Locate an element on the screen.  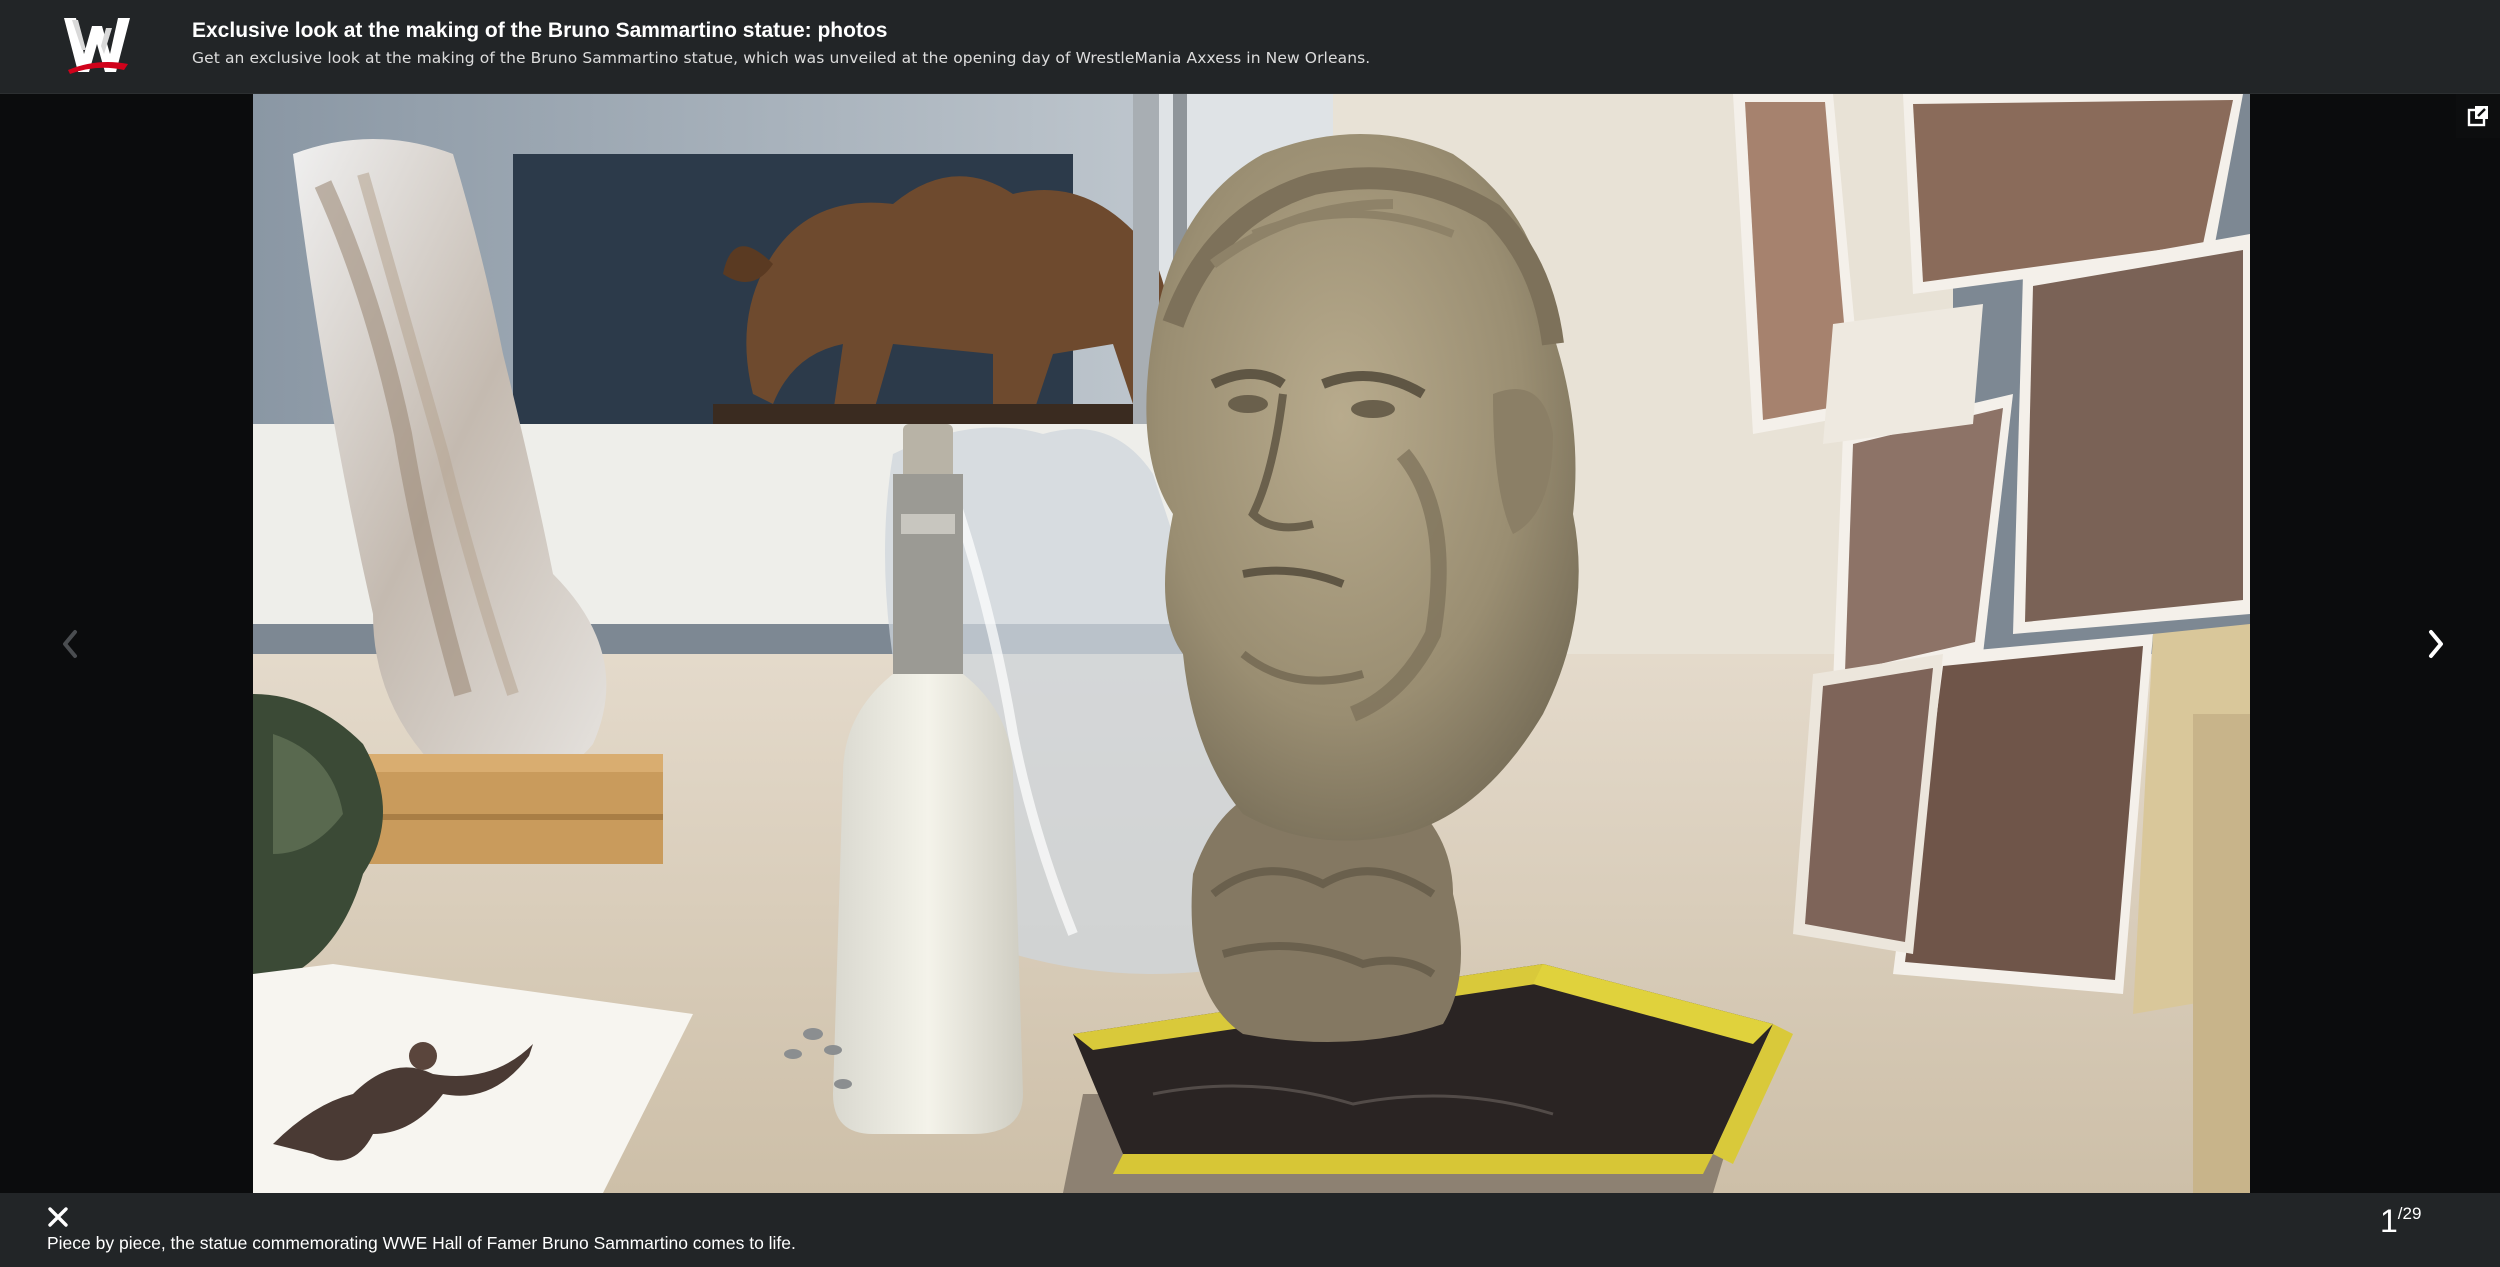
total-photo-count: /29 is located at coordinates (2409, 1213).